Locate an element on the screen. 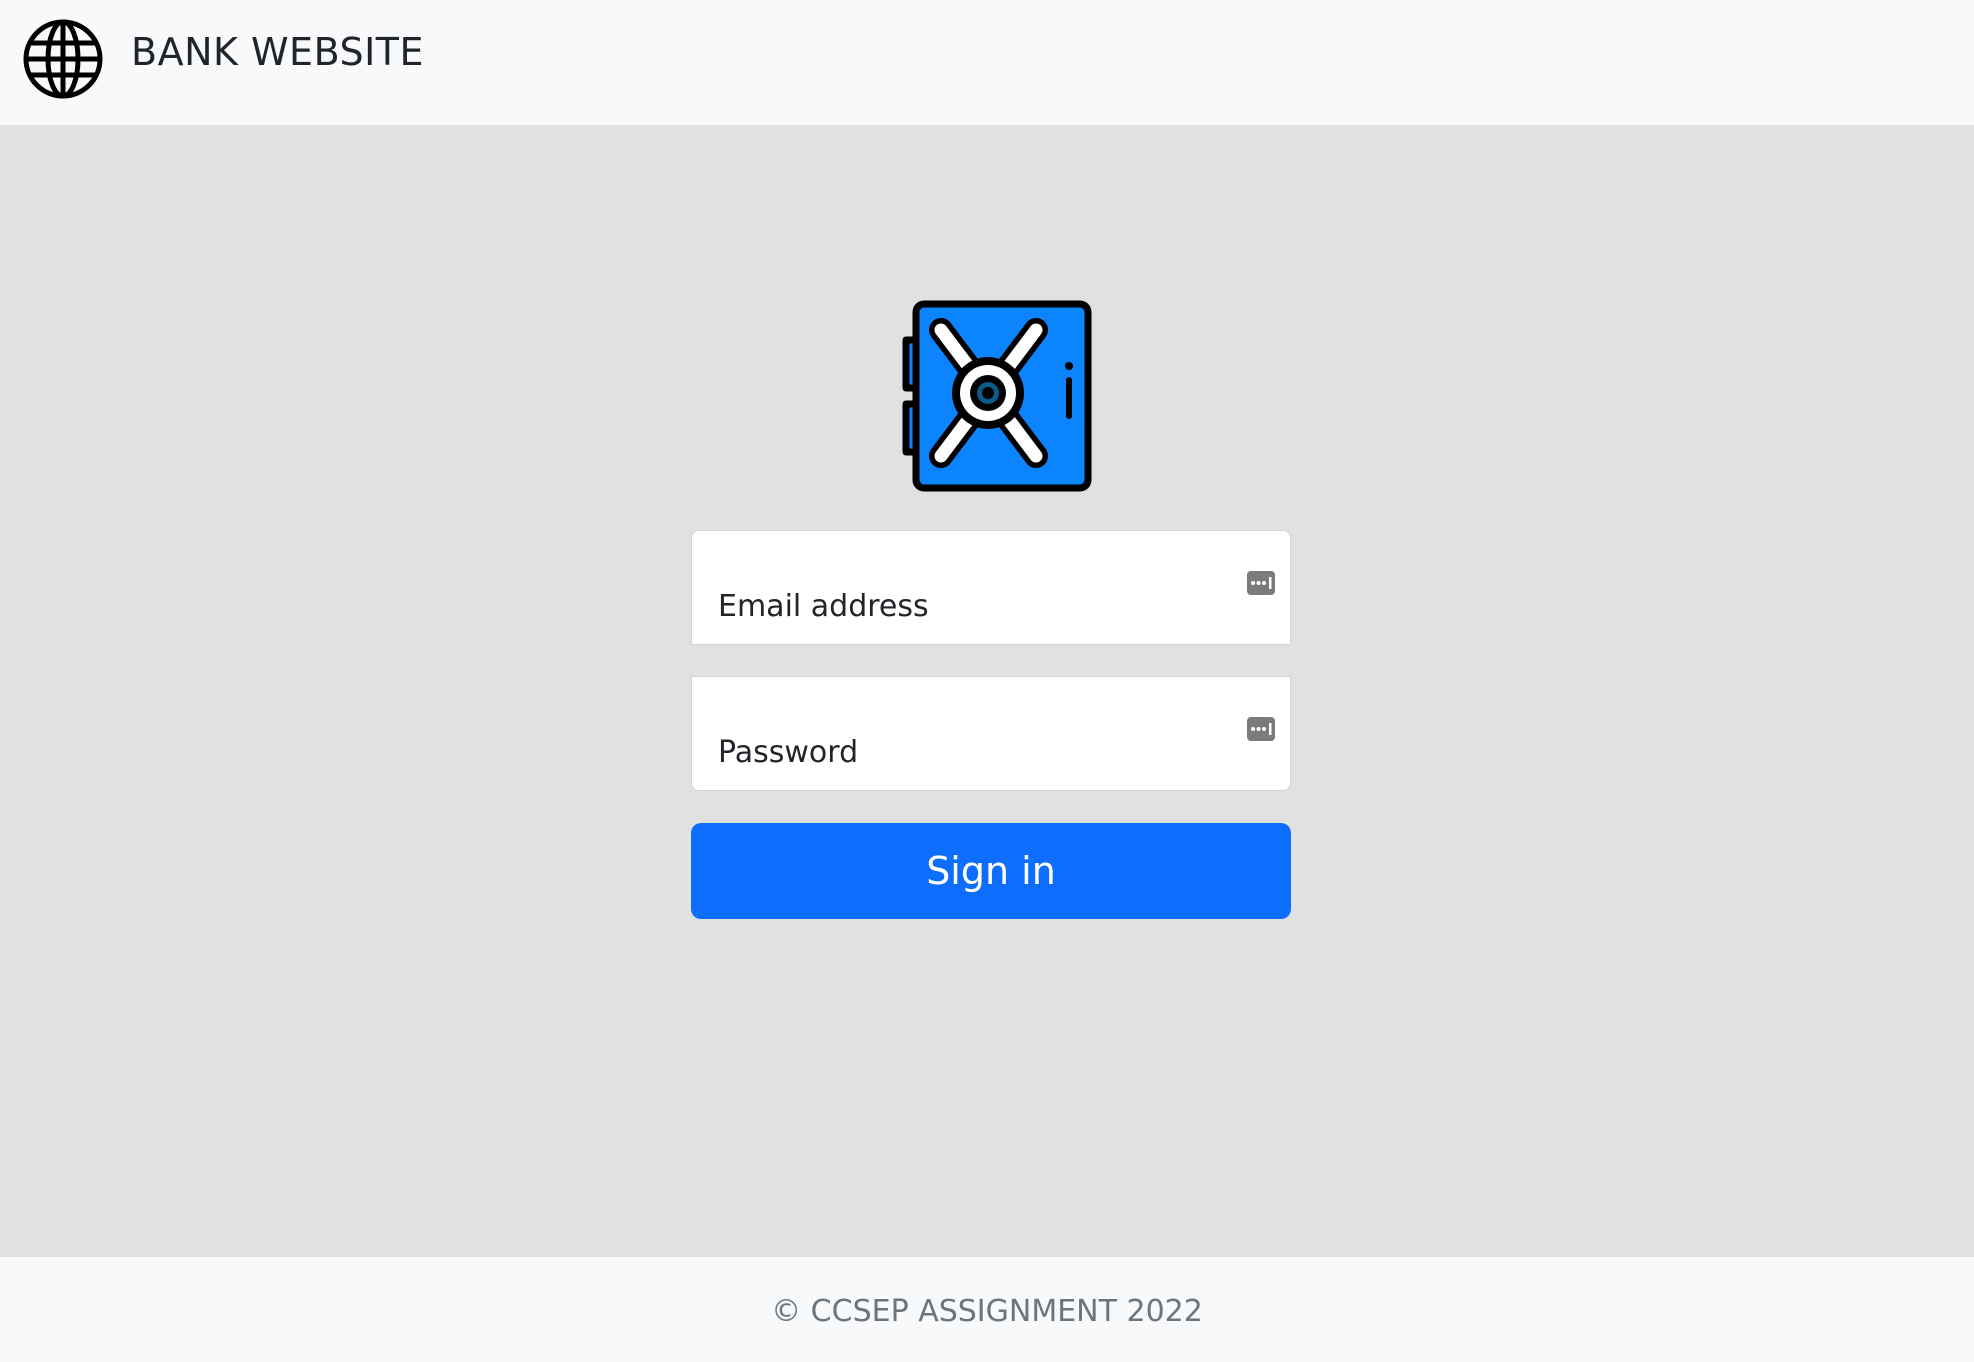 The width and height of the screenshot is (1974, 1362). footer: © CCSEP ASSIGNMENT 2022 is located at coordinates (987, 1309).